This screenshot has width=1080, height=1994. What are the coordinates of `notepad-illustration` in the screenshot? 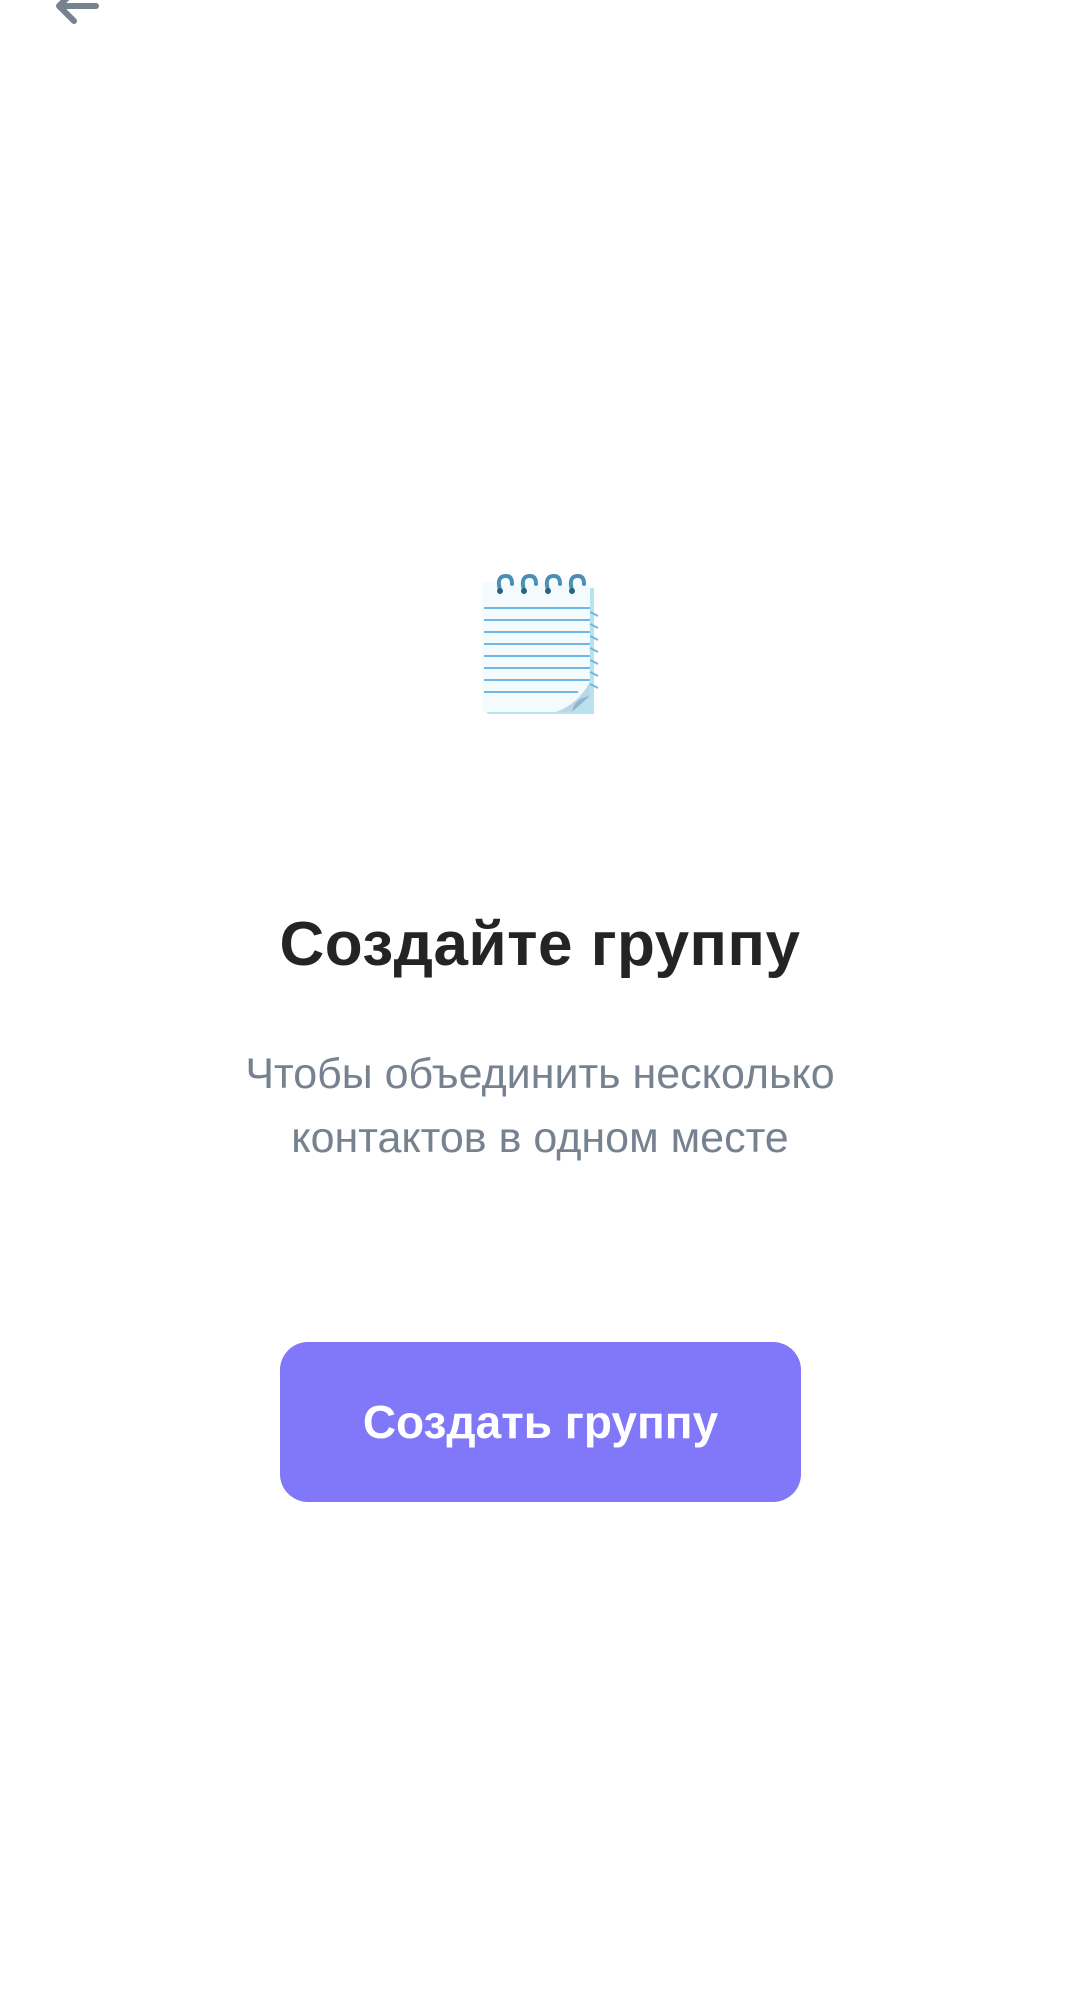 It's located at (540, 645).